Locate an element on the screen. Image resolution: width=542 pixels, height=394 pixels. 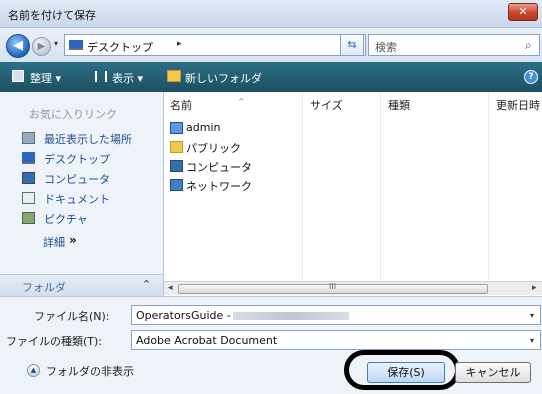
sort-ascending-icon: ^ is located at coordinates (241, 101).